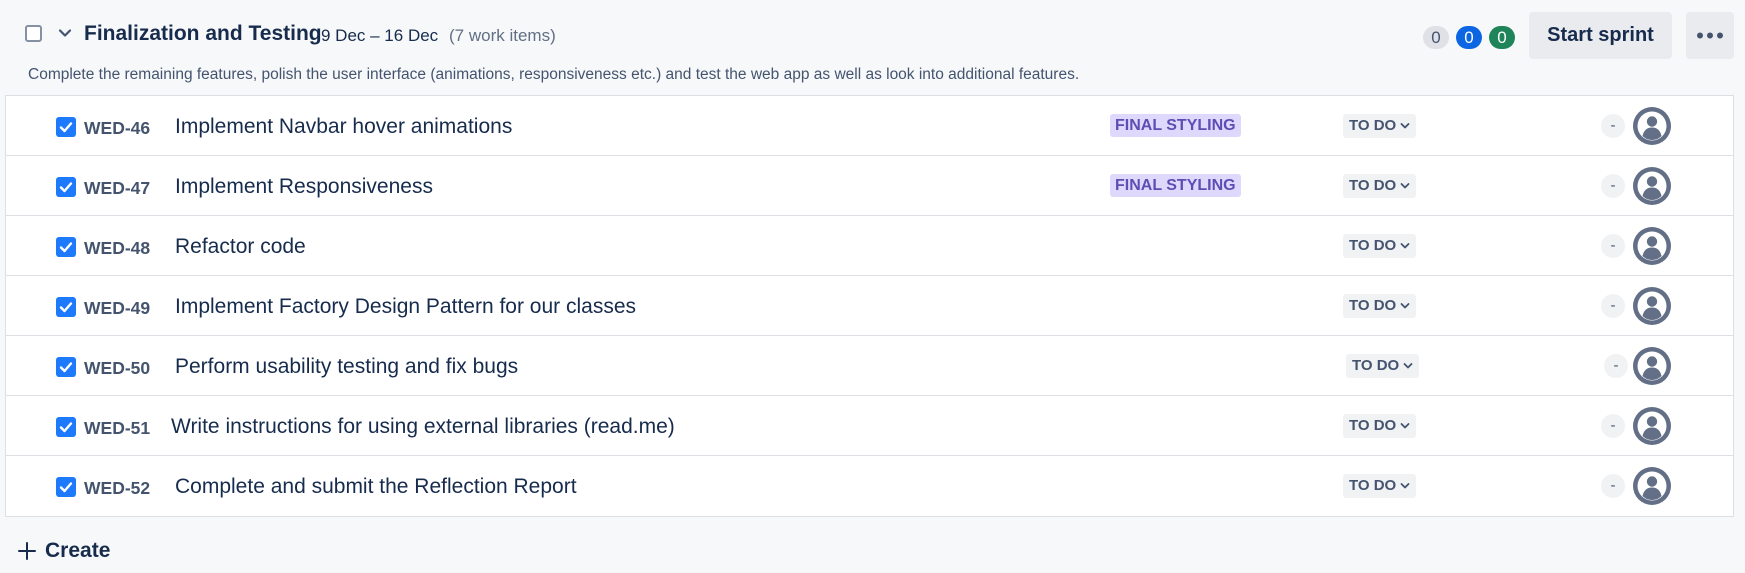  Describe the element at coordinates (117, 188) in the screenshot. I see `issue-key: WED-47` at that location.